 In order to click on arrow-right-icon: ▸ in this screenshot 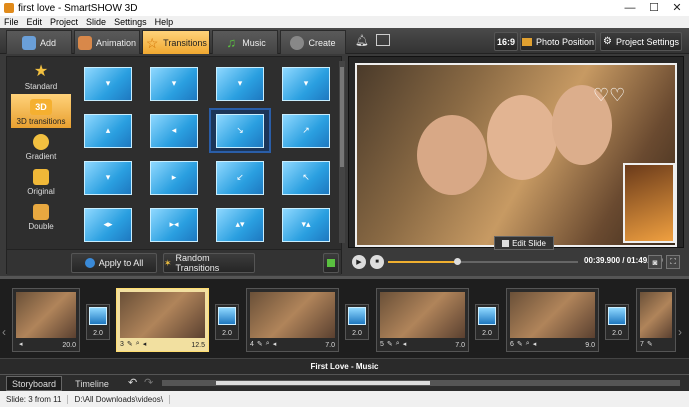, I will do `click(174, 177)`.